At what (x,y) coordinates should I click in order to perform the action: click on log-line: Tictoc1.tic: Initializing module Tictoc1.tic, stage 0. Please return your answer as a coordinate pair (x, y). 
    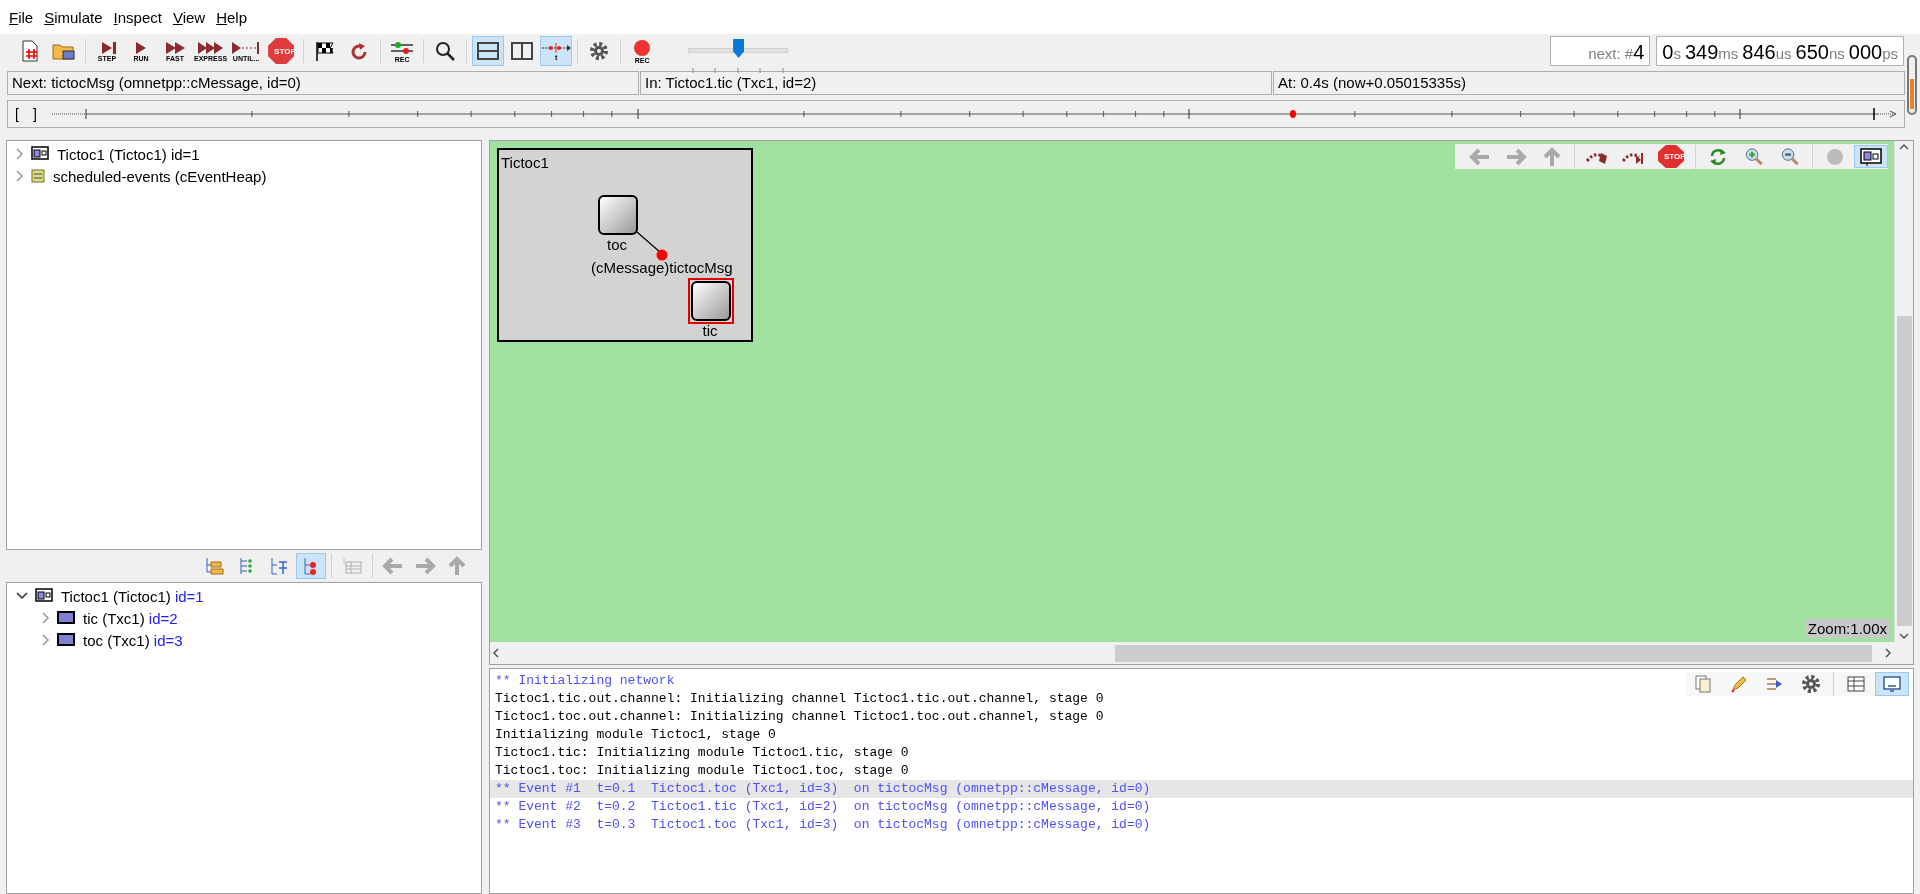
    Looking at the image, I should click on (1201, 753).